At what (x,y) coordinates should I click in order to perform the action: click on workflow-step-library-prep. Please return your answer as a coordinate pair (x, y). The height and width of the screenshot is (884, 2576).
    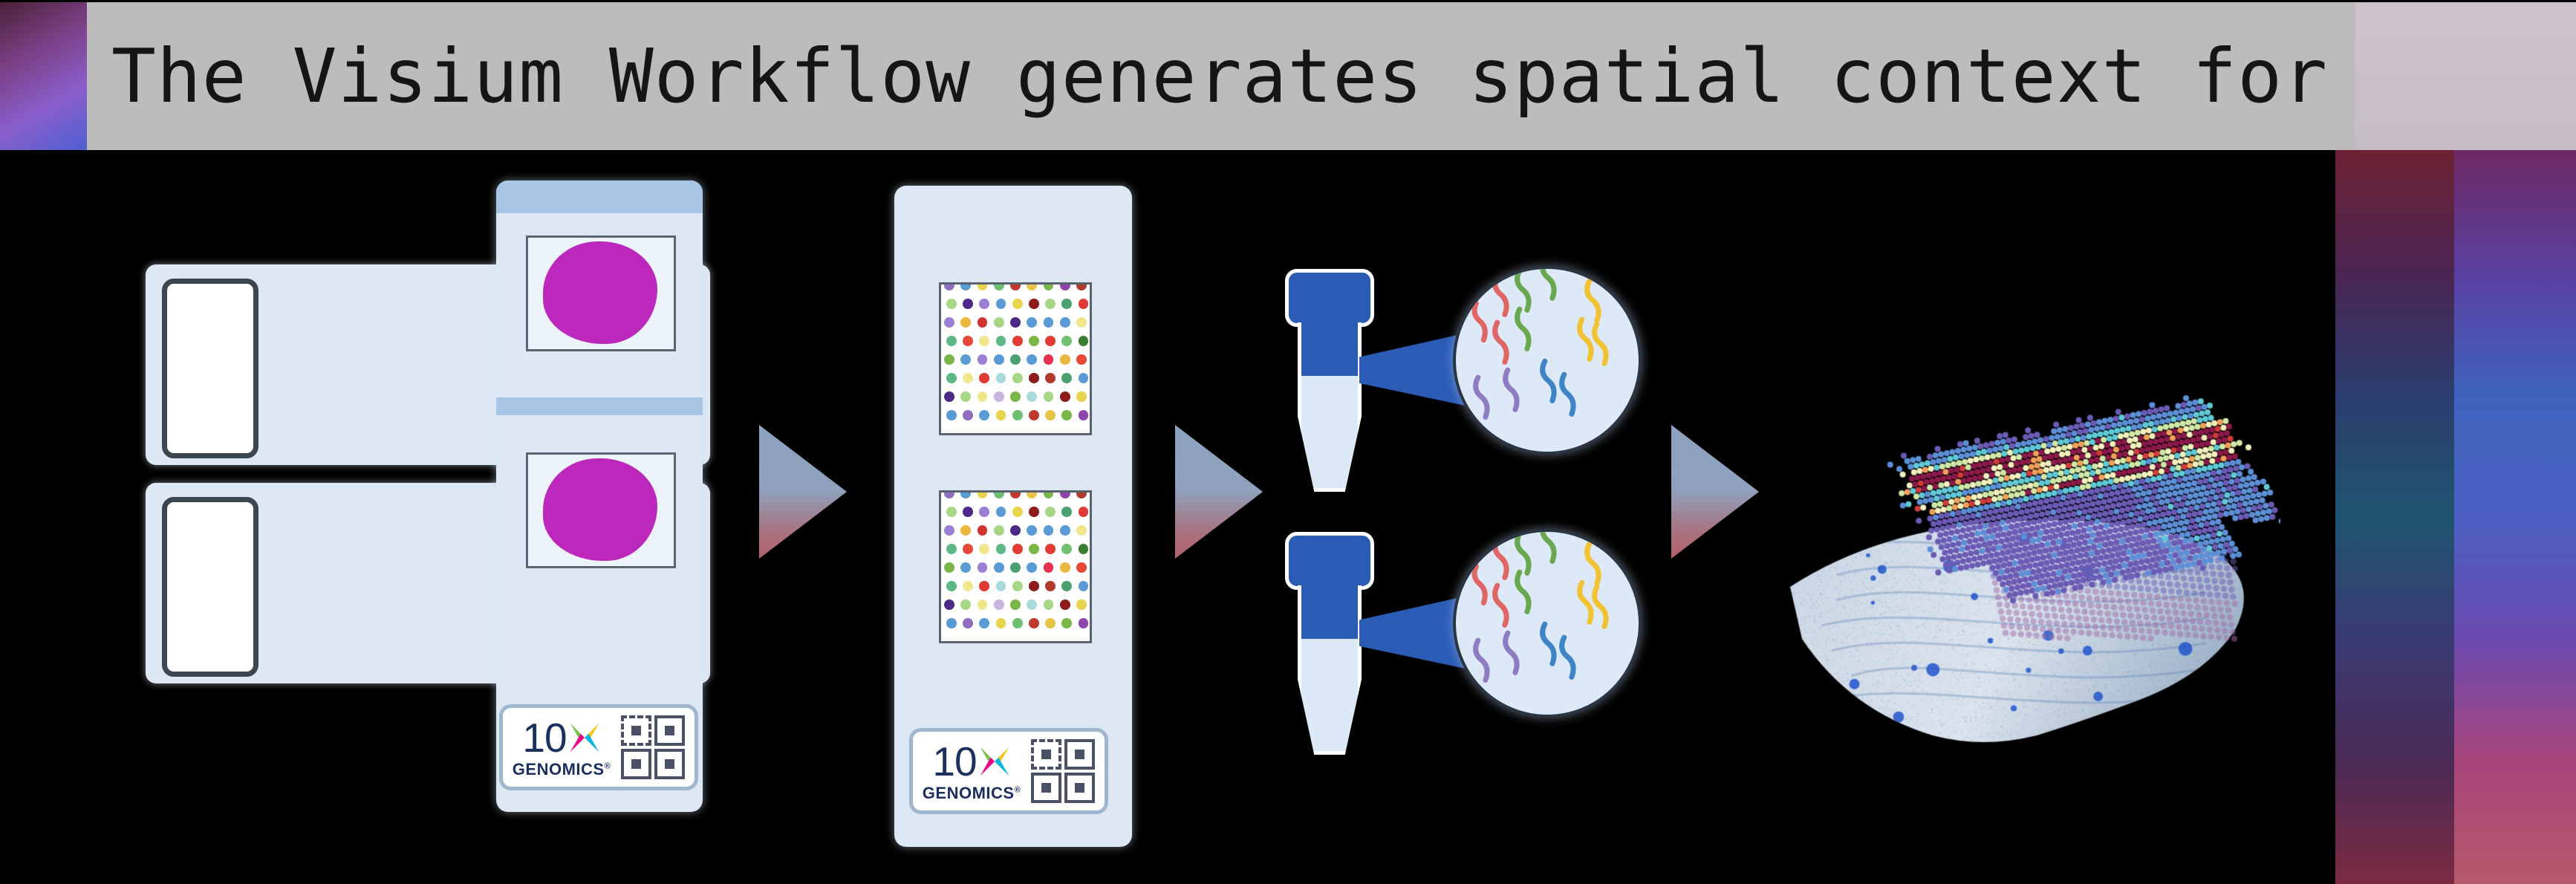
    Looking at the image, I should click on (1471, 520).